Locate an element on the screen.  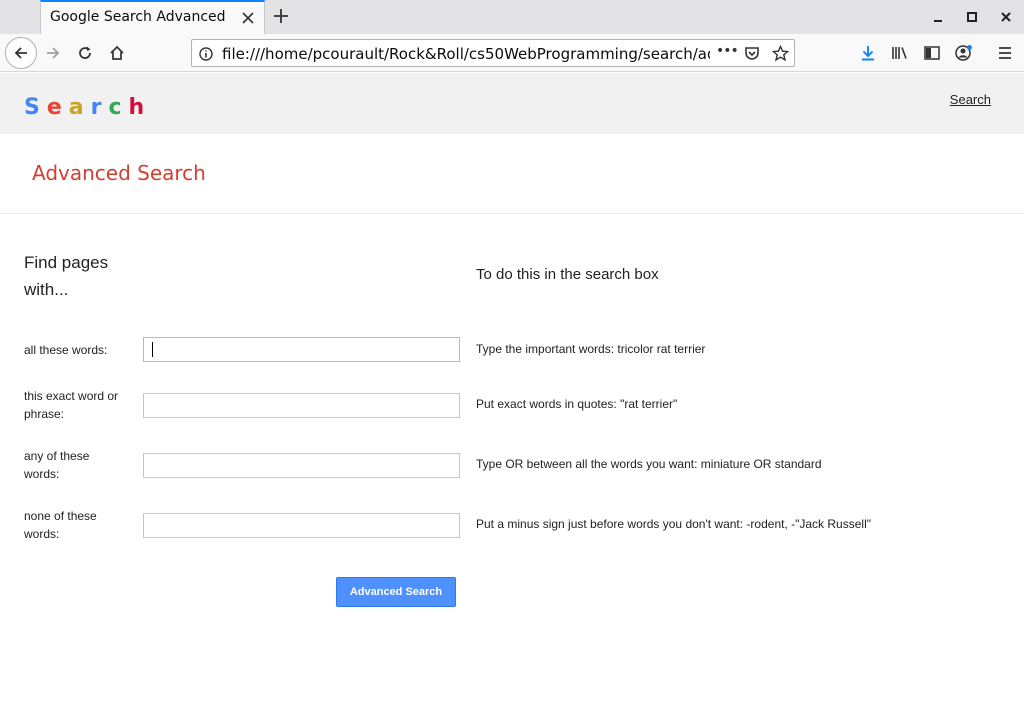
maximize-icon is located at coordinates (972, 17).